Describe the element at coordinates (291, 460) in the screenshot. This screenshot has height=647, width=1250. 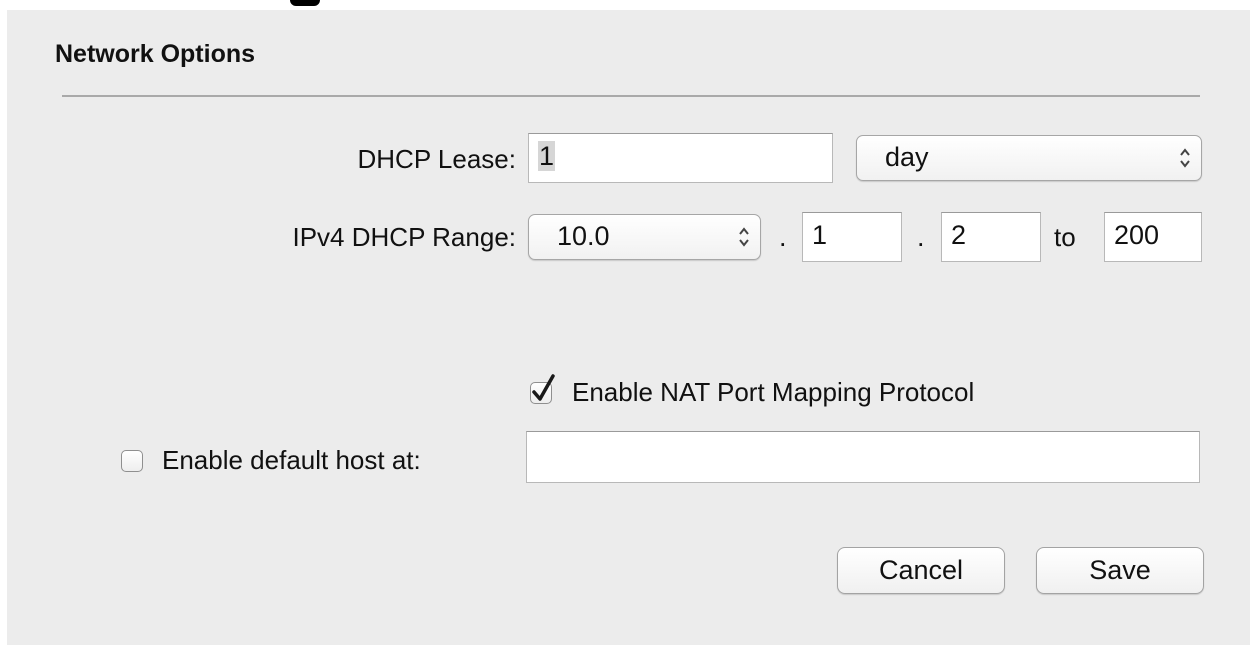
I see `default-host-label: Enable default host at:` at that location.